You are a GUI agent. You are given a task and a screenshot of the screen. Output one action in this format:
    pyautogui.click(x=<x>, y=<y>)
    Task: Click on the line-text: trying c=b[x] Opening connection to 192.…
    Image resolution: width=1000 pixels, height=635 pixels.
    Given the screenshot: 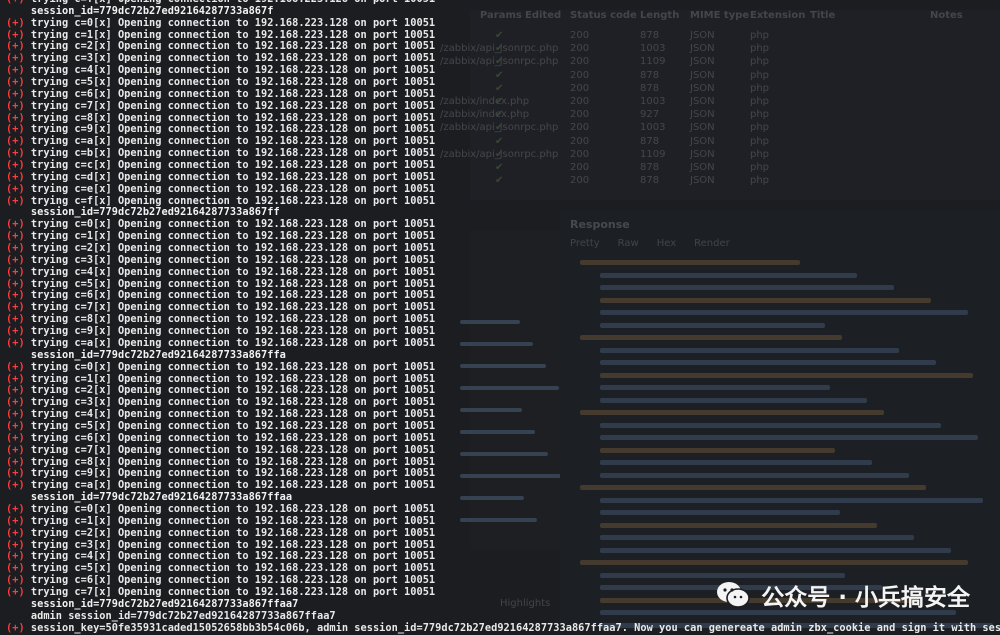 What is the action you would take?
    pyautogui.click(x=233, y=153)
    